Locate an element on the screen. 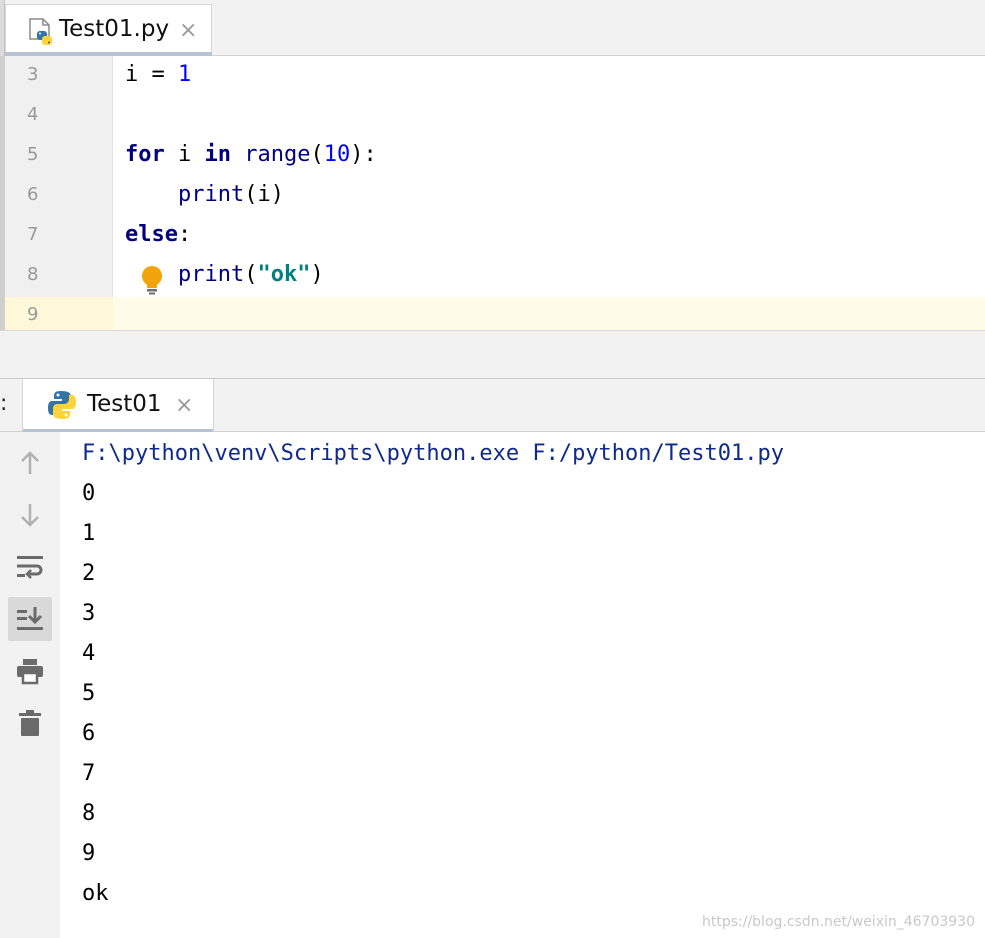 The height and width of the screenshot is (938, 985). editor-empty-area is located at coordinates (492, 354).